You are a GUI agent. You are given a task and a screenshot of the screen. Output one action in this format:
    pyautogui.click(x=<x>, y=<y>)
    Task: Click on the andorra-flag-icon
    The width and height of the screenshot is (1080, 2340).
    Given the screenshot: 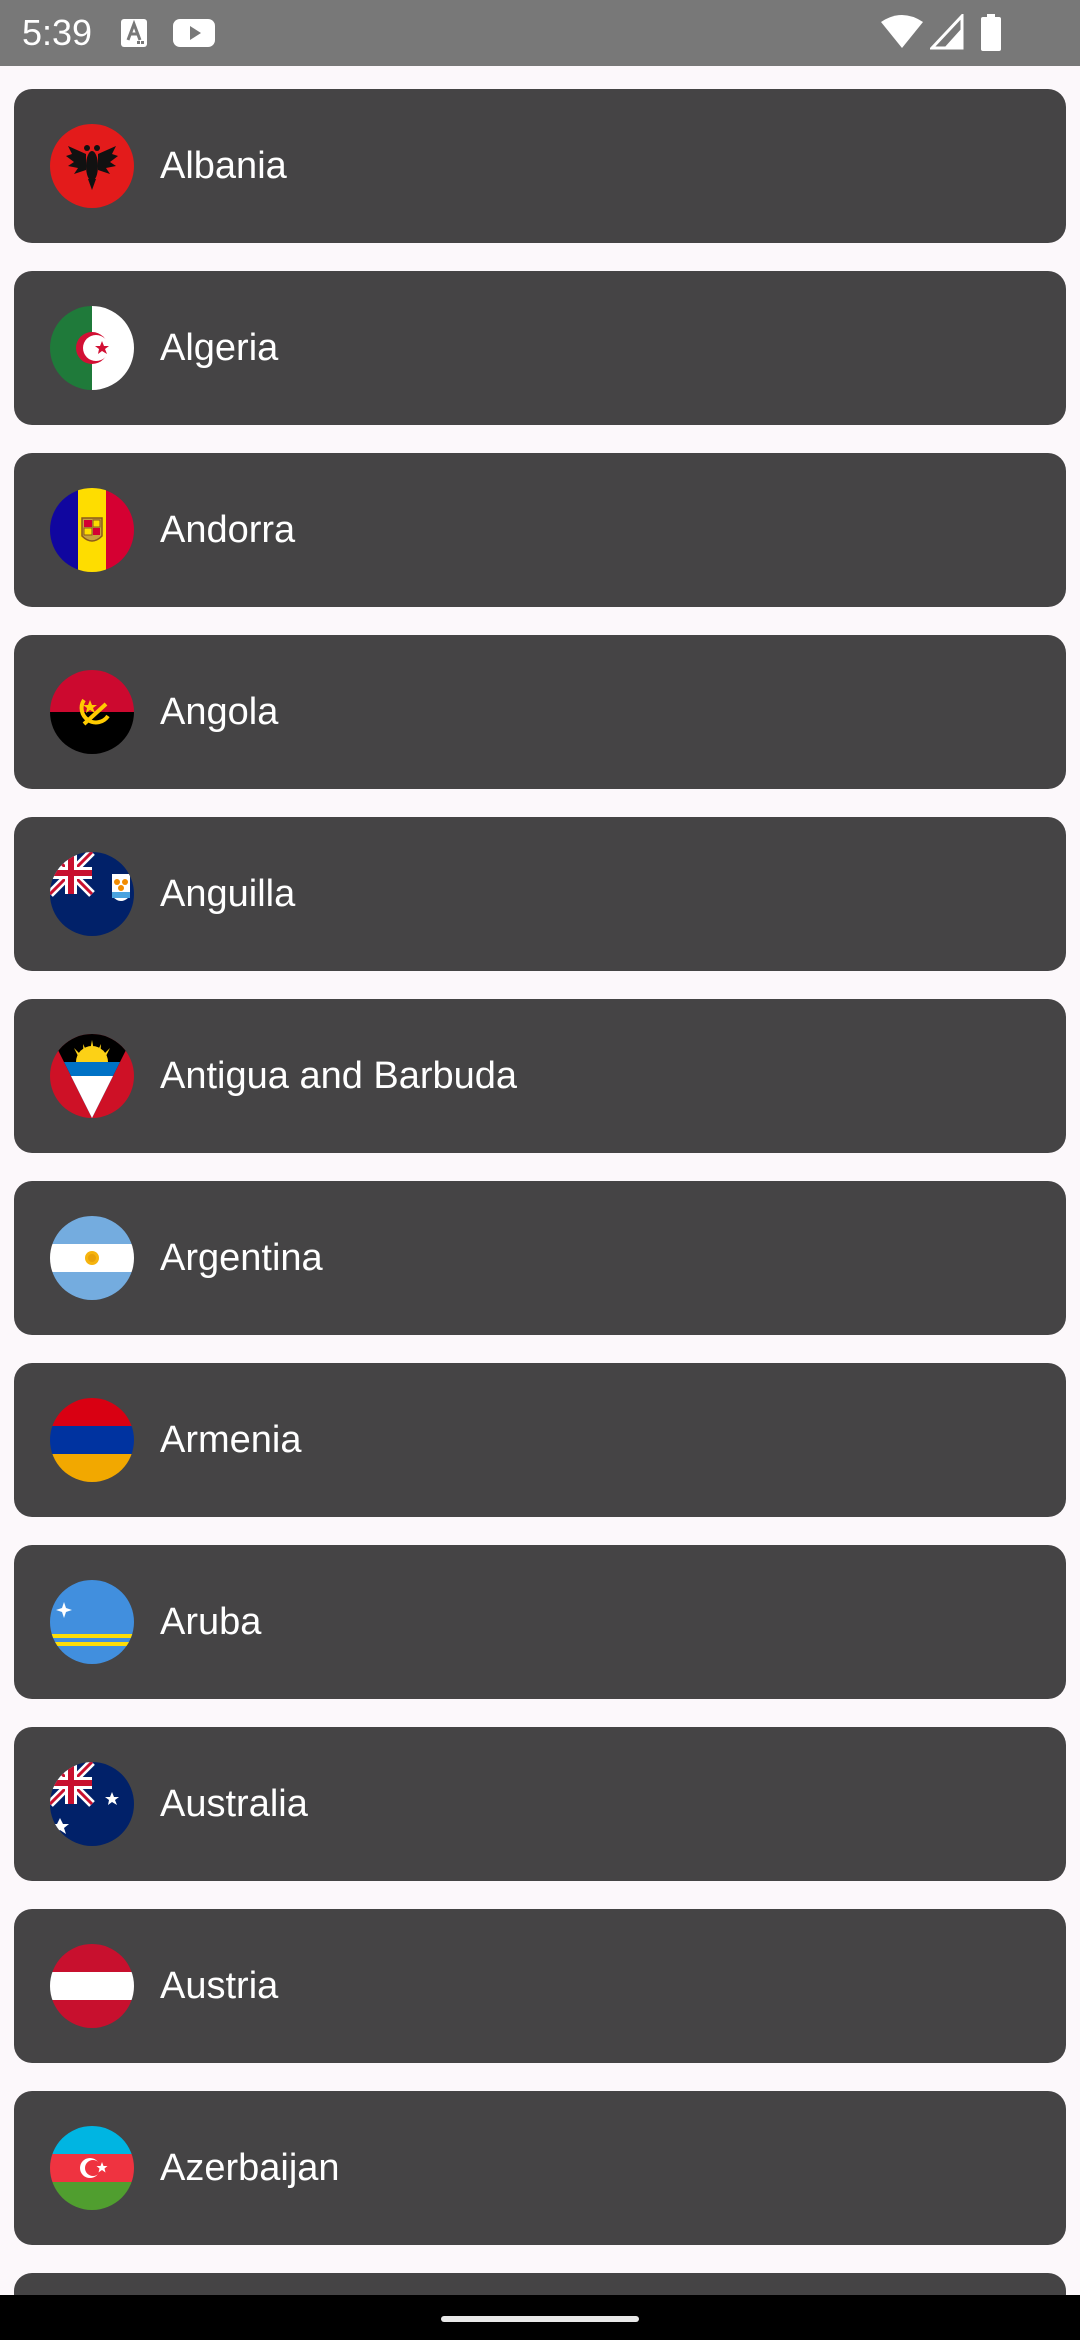 What is the action you would take?
    pyautogui.click(x=92, y=530)
    